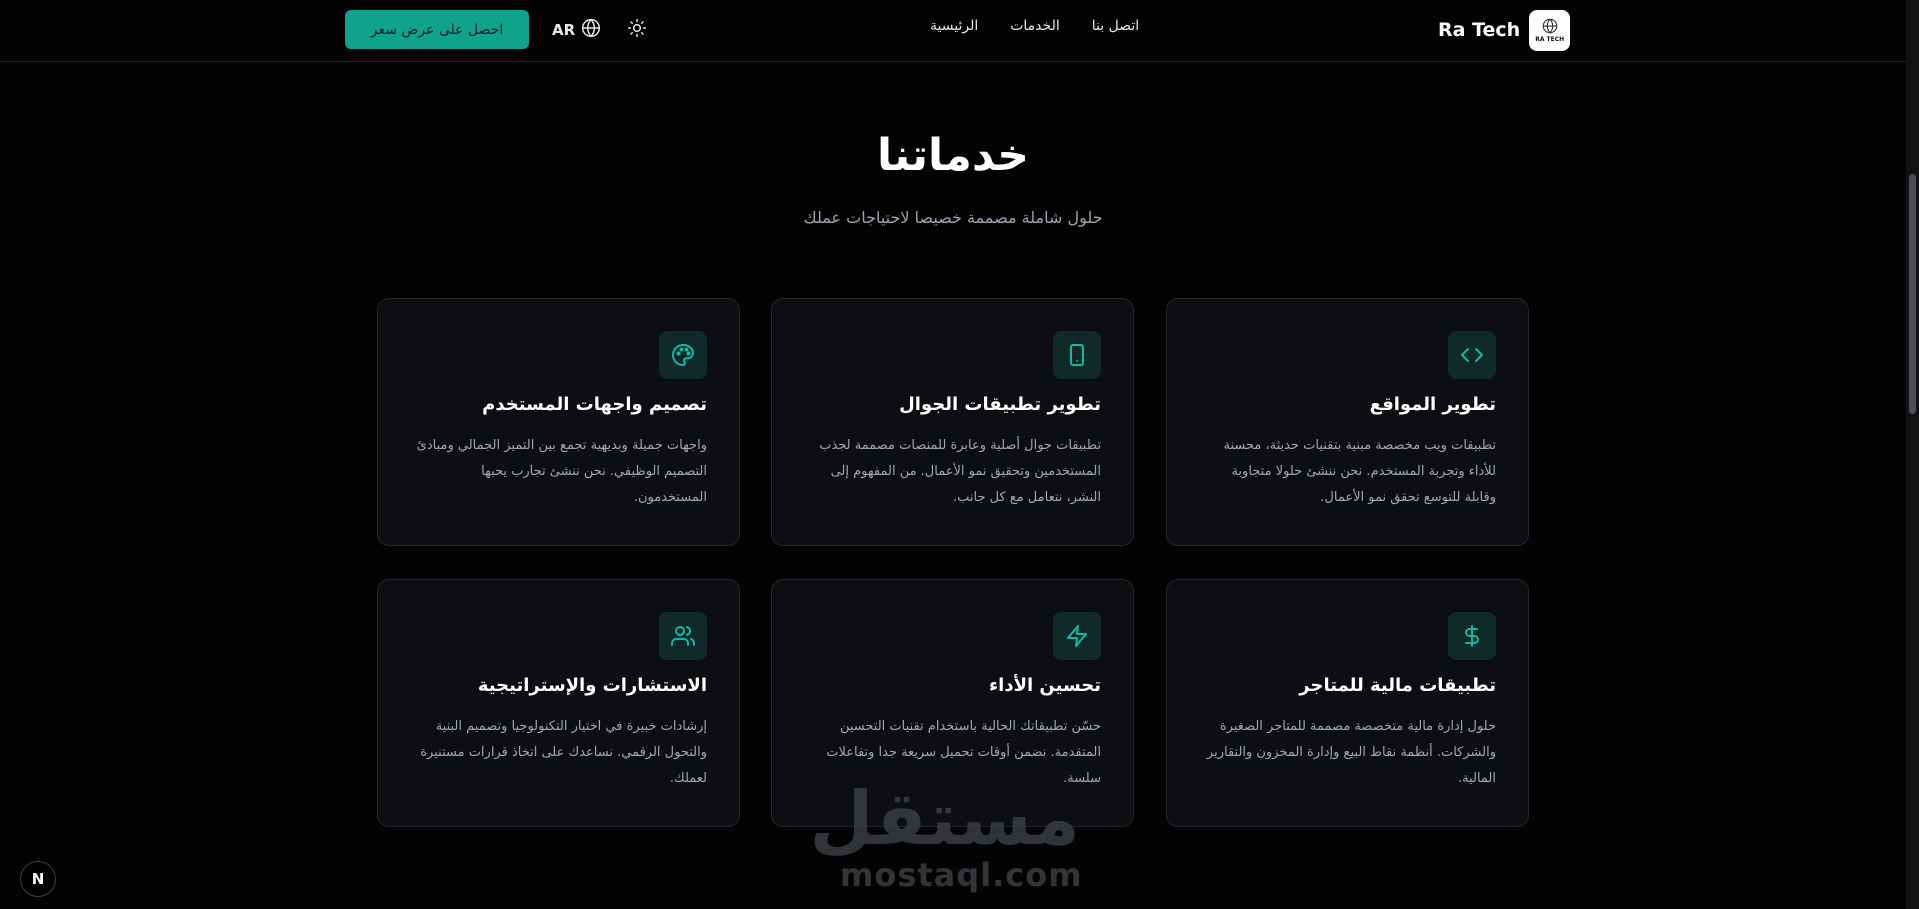 The height and width of the screenshot is (909, 1919). Describe the element at coordinates (953, 217) in the screenshot. I see `services-subtitle: حلول شاملة مصممة خصيصا لاحتياجات عملك` at that location.